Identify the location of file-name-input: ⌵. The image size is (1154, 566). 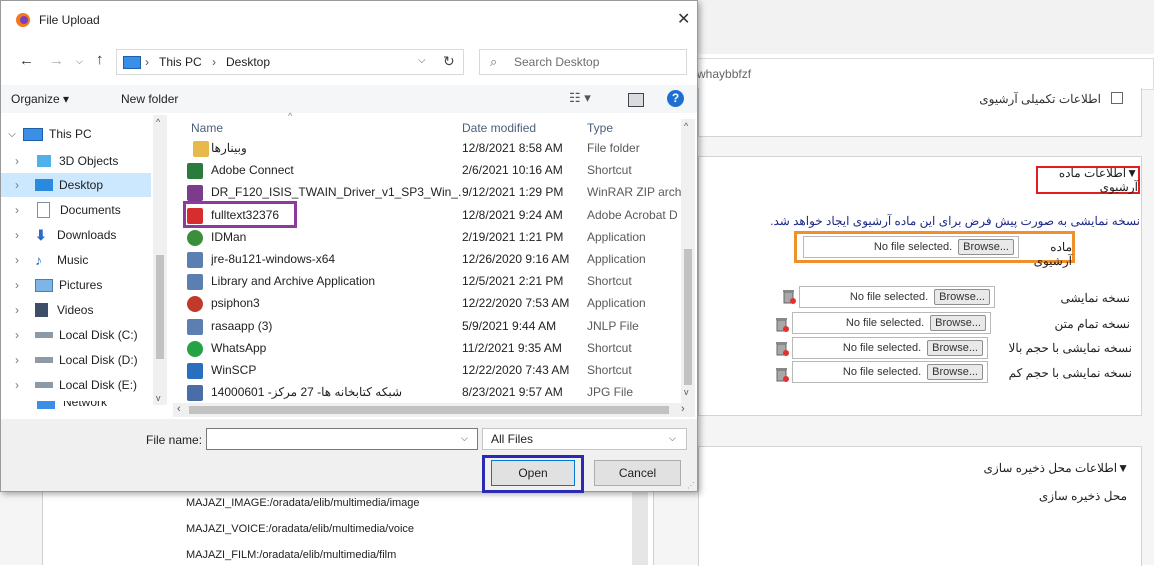
(342, 439).